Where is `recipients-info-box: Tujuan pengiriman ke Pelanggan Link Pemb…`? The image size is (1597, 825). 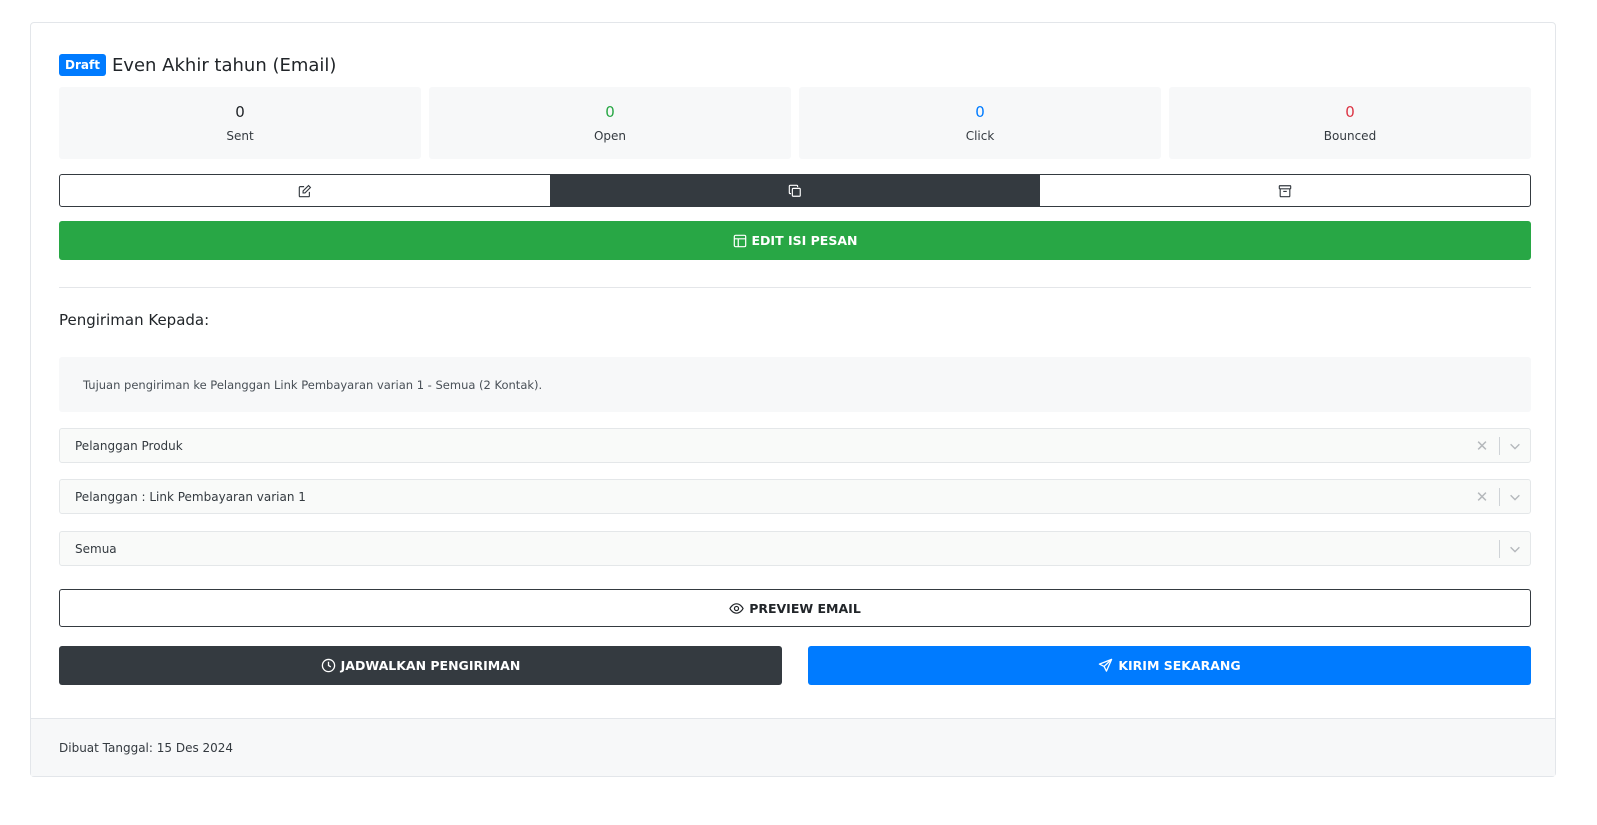
recipients-info-box: Tujuan pengiriman ke Pelanggan Link Pemb… is located at coordinates (795, 384).